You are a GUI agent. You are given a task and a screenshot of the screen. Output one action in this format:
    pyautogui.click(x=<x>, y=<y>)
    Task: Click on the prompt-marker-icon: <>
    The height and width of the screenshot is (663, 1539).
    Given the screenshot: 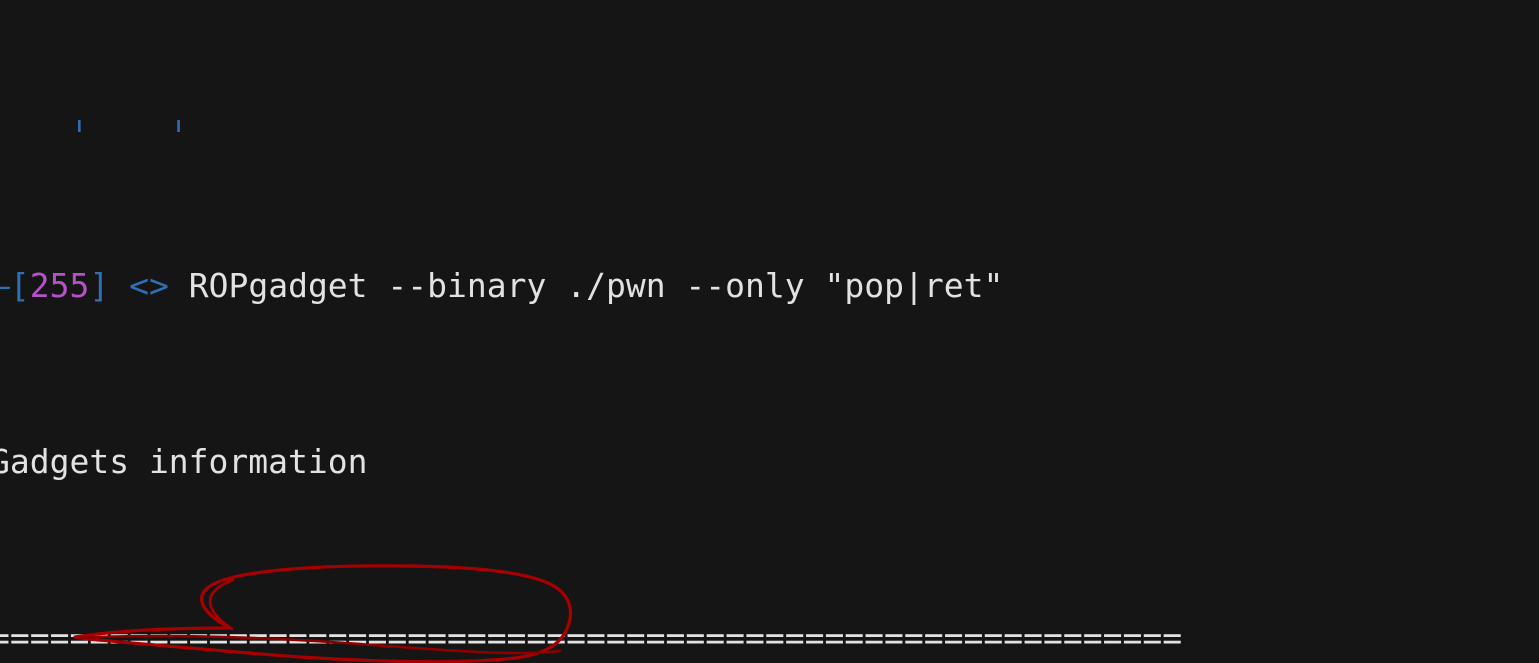 What is the action you would take?
    pyautogui.click(x=149, y=285)
    